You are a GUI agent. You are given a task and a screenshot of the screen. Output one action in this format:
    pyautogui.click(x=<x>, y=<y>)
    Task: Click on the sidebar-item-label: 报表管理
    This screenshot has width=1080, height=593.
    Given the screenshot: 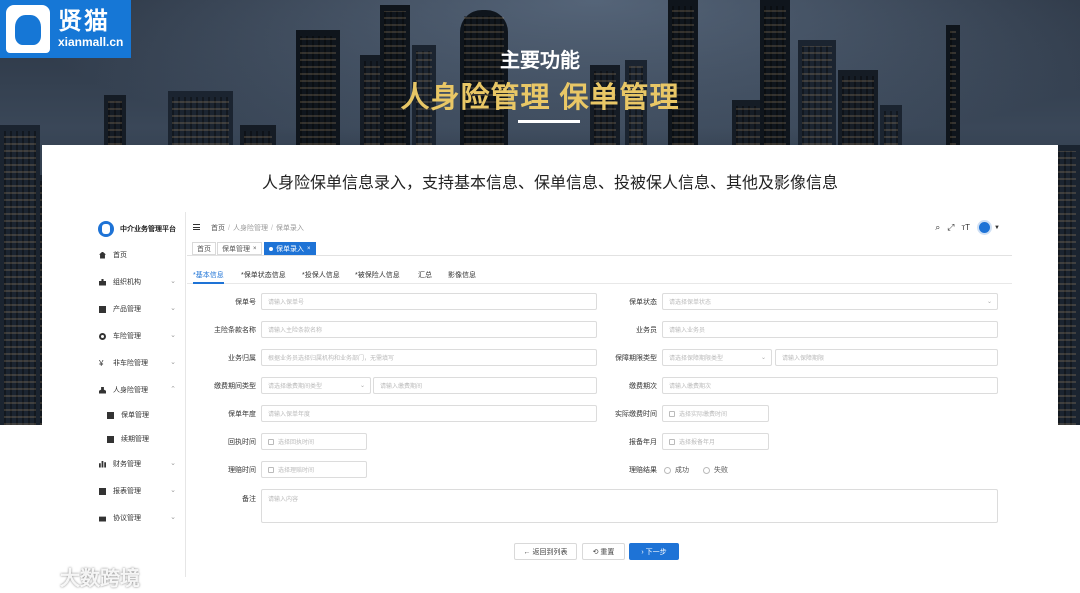 What is the action you would take?
    pyautogui.click(x=127, y=491)
    